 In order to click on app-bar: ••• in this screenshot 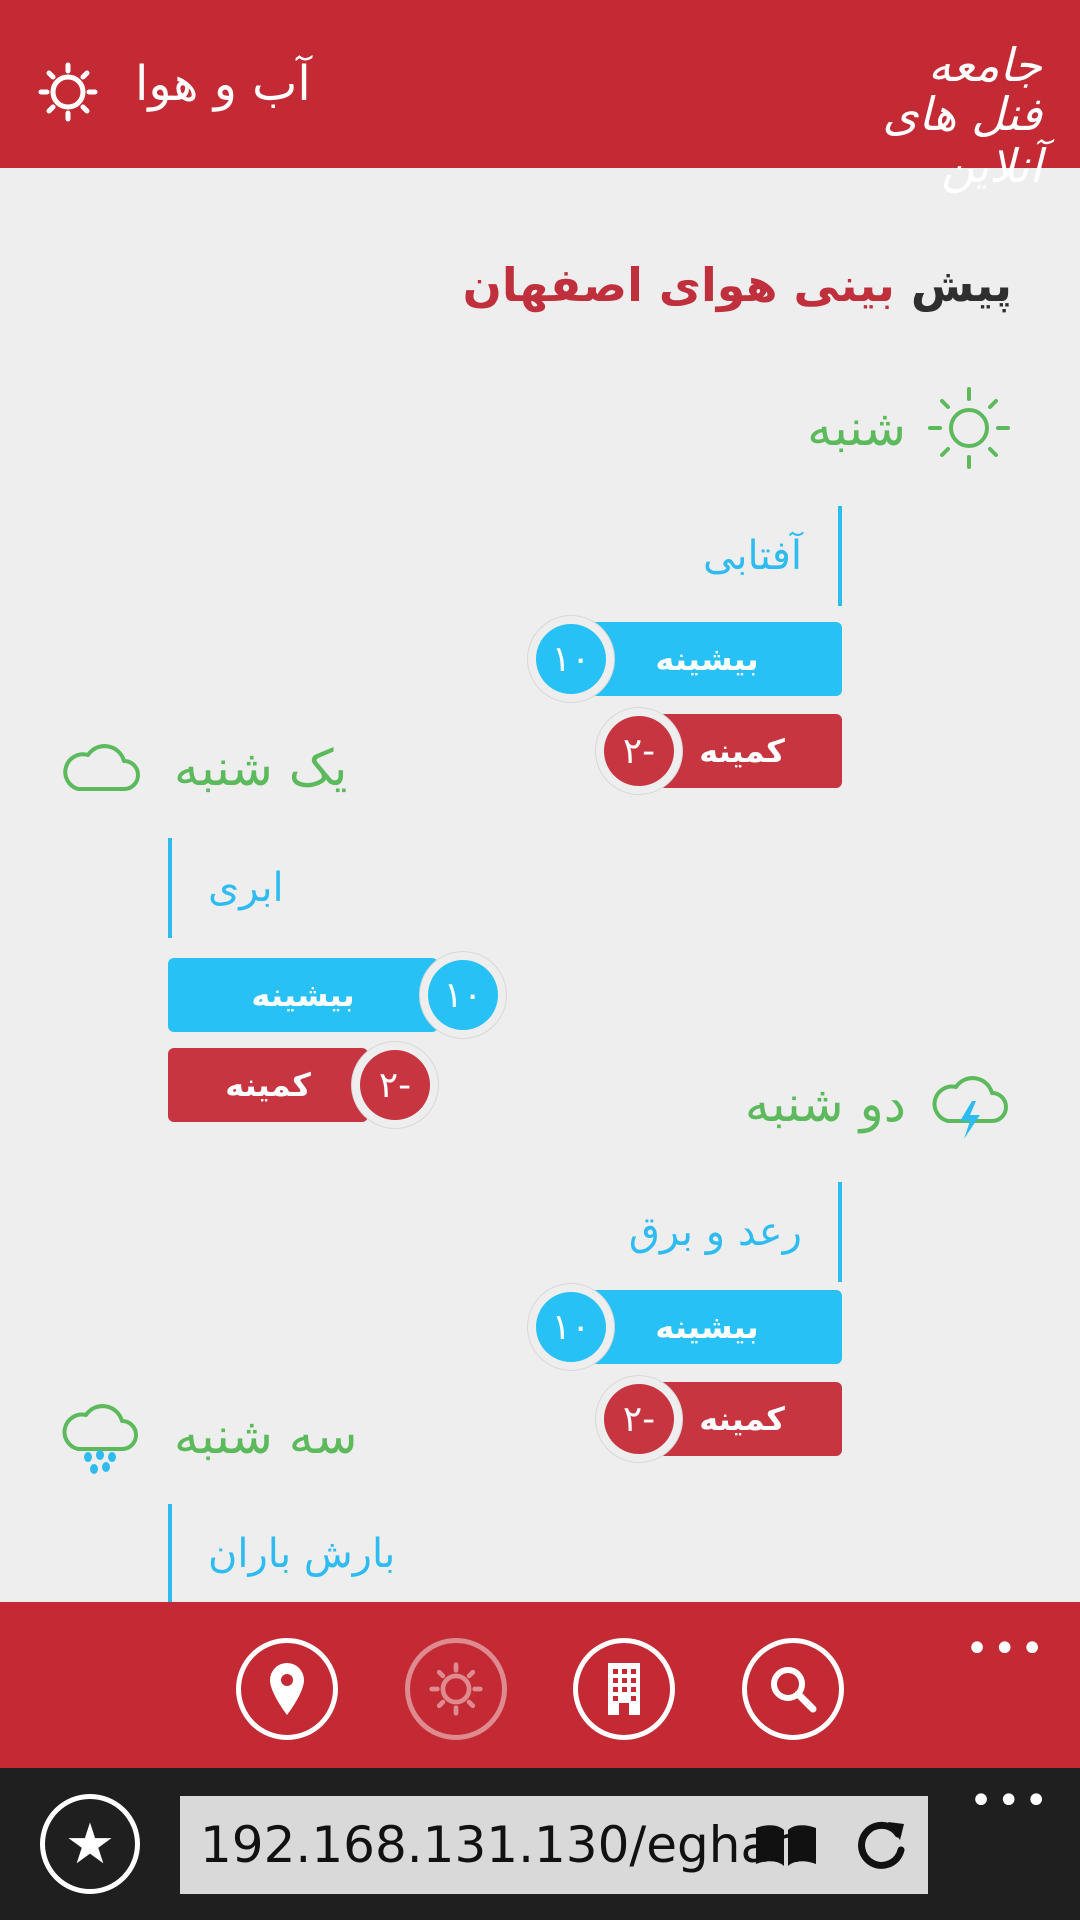, I will do `click(540, 1685)`.